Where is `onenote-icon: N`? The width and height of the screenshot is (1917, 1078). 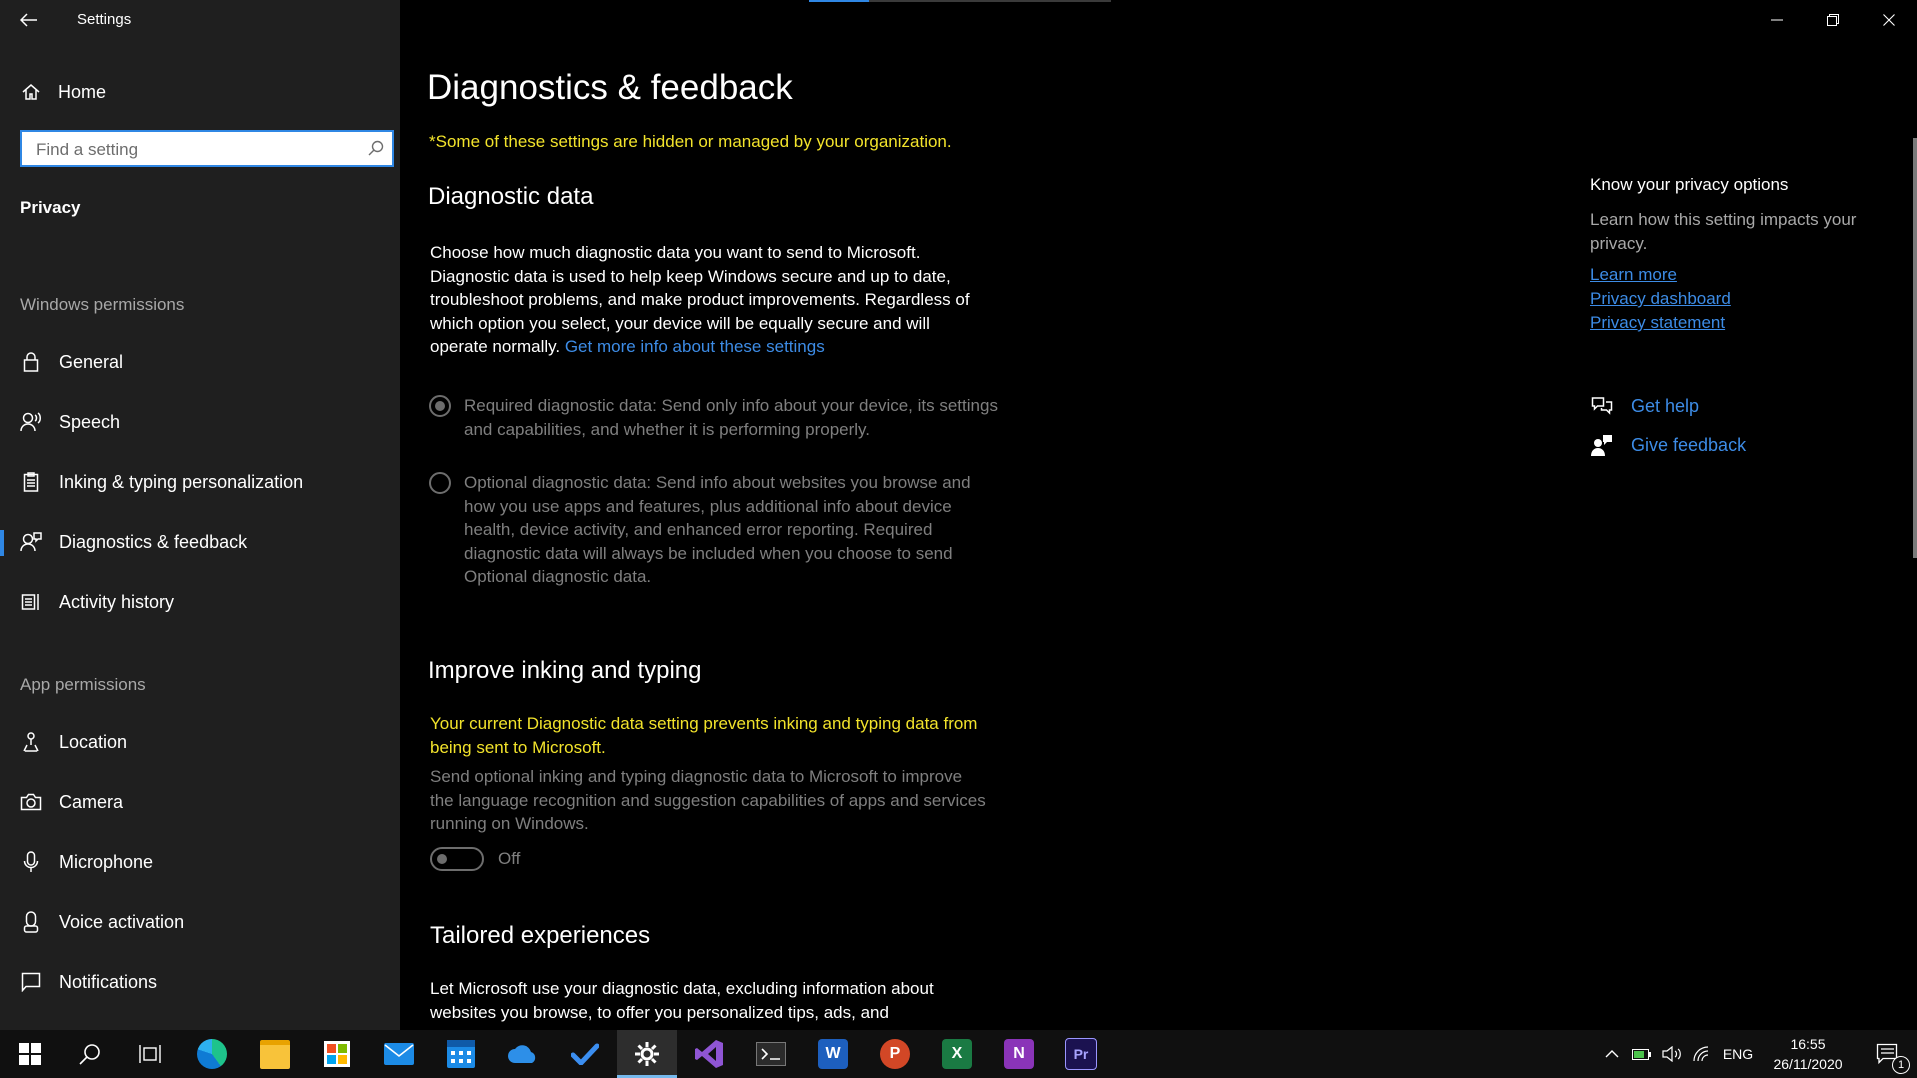 onenote-icon: N is located at coordinates (1019, 1054).